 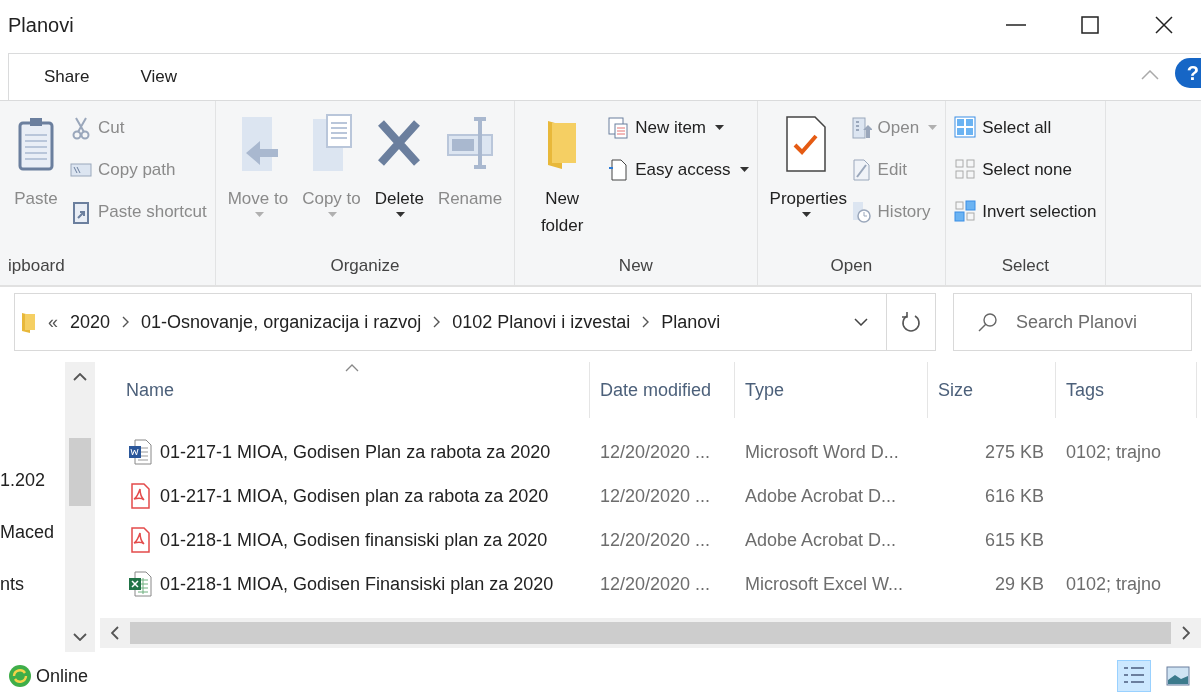 What do you see at coordinates (562, 181) in the screenshot?
I see `ribbon-button: New folder` at bounding box center [562, 181].